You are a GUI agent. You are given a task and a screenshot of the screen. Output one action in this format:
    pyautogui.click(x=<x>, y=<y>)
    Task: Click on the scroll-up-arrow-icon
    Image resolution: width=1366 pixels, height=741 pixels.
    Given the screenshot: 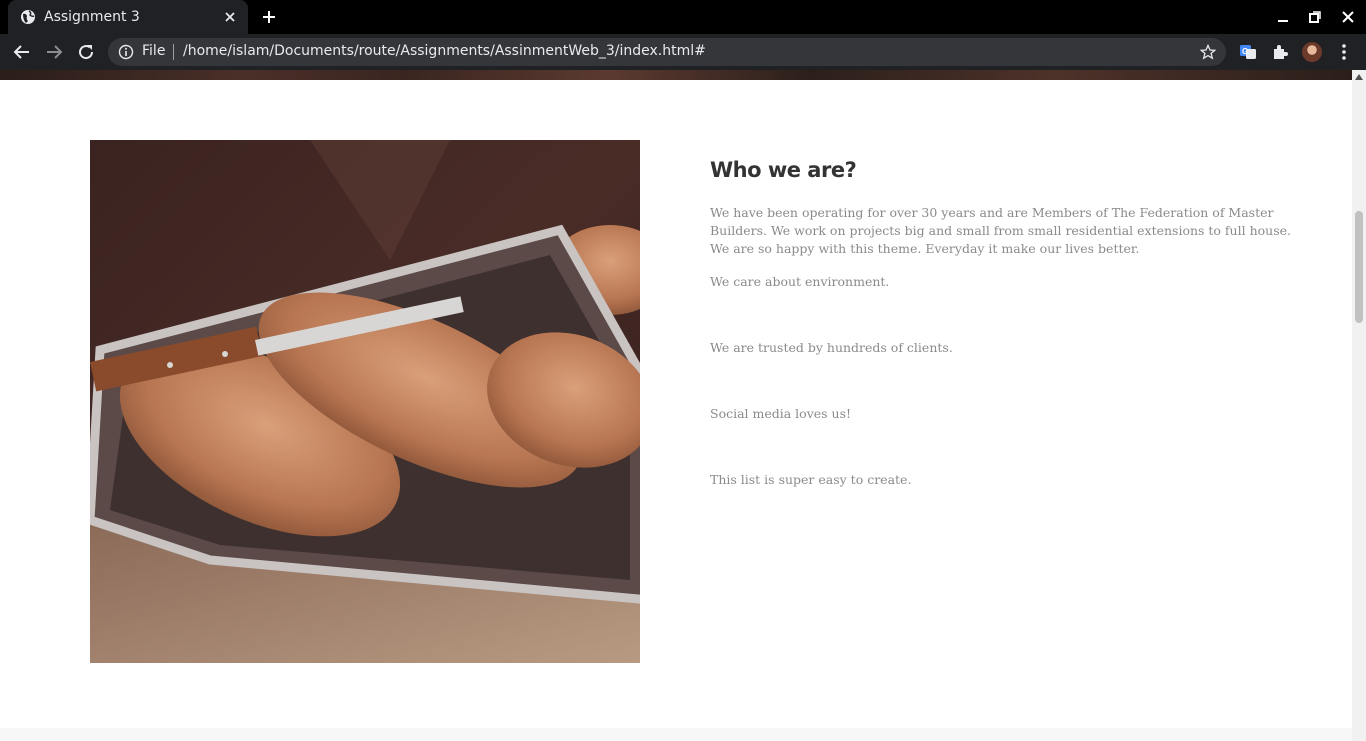 What is the action you would take?
    pyautogui.click(x=1359, y=77)
    